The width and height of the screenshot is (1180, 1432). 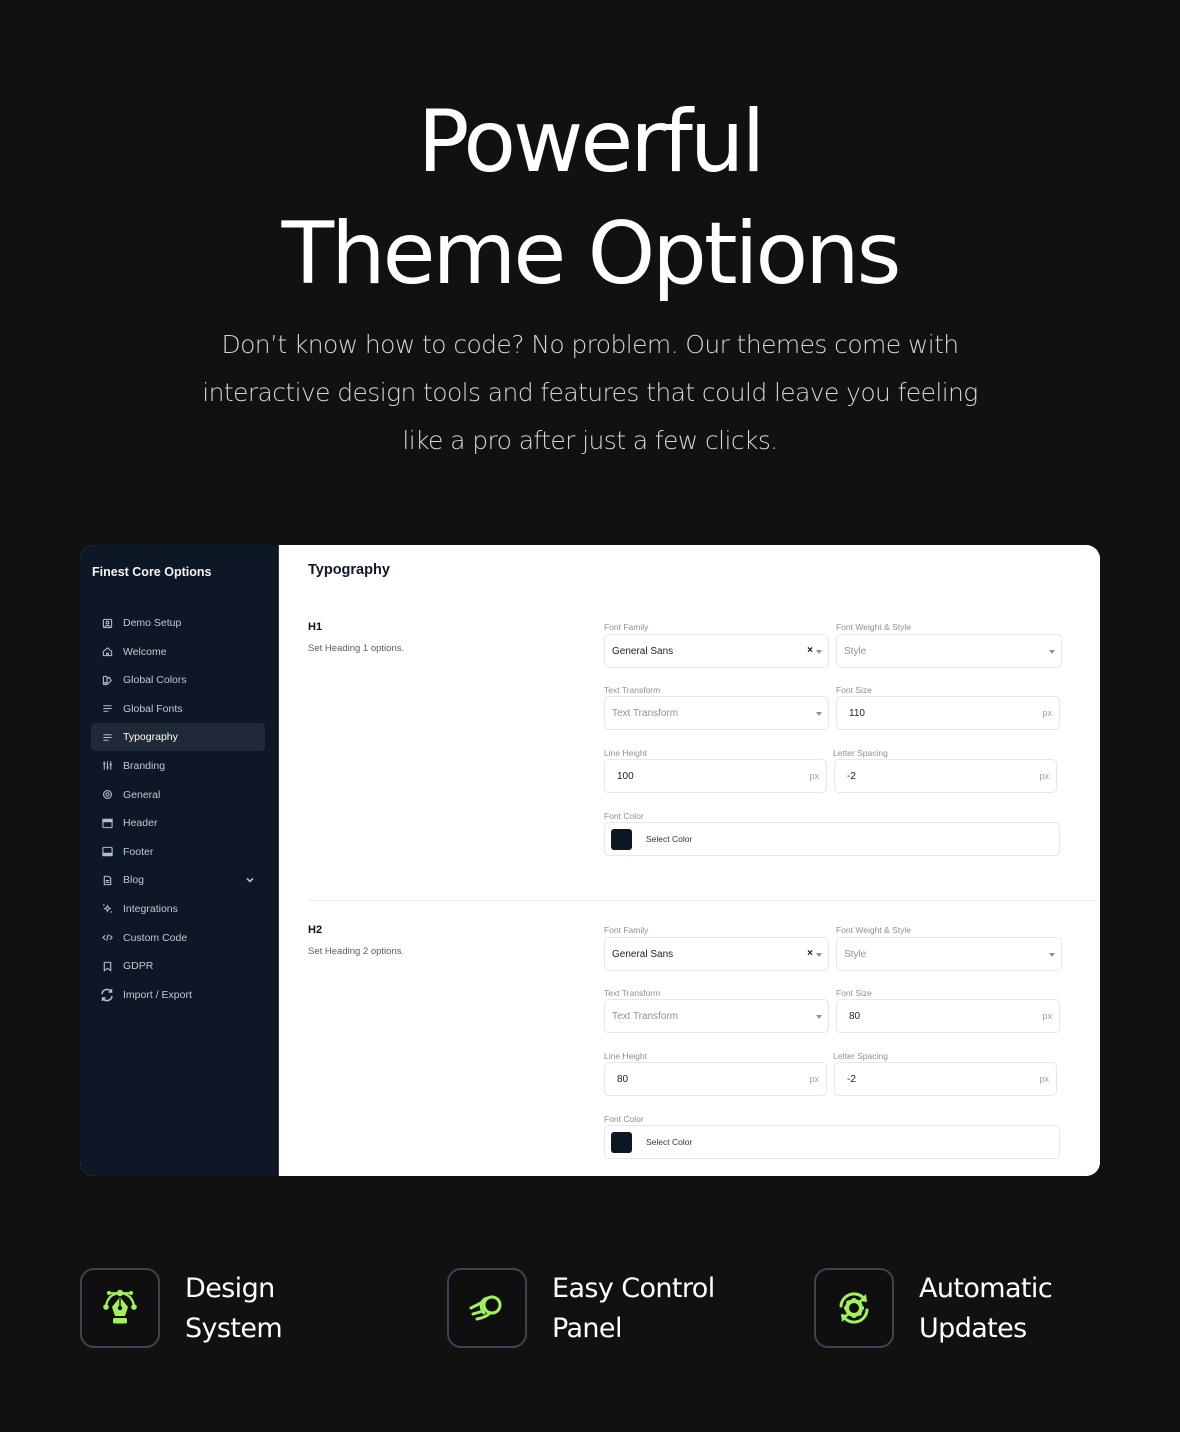 I want to click on letter-spacing-value: -2, so click(x=851, y=1079).